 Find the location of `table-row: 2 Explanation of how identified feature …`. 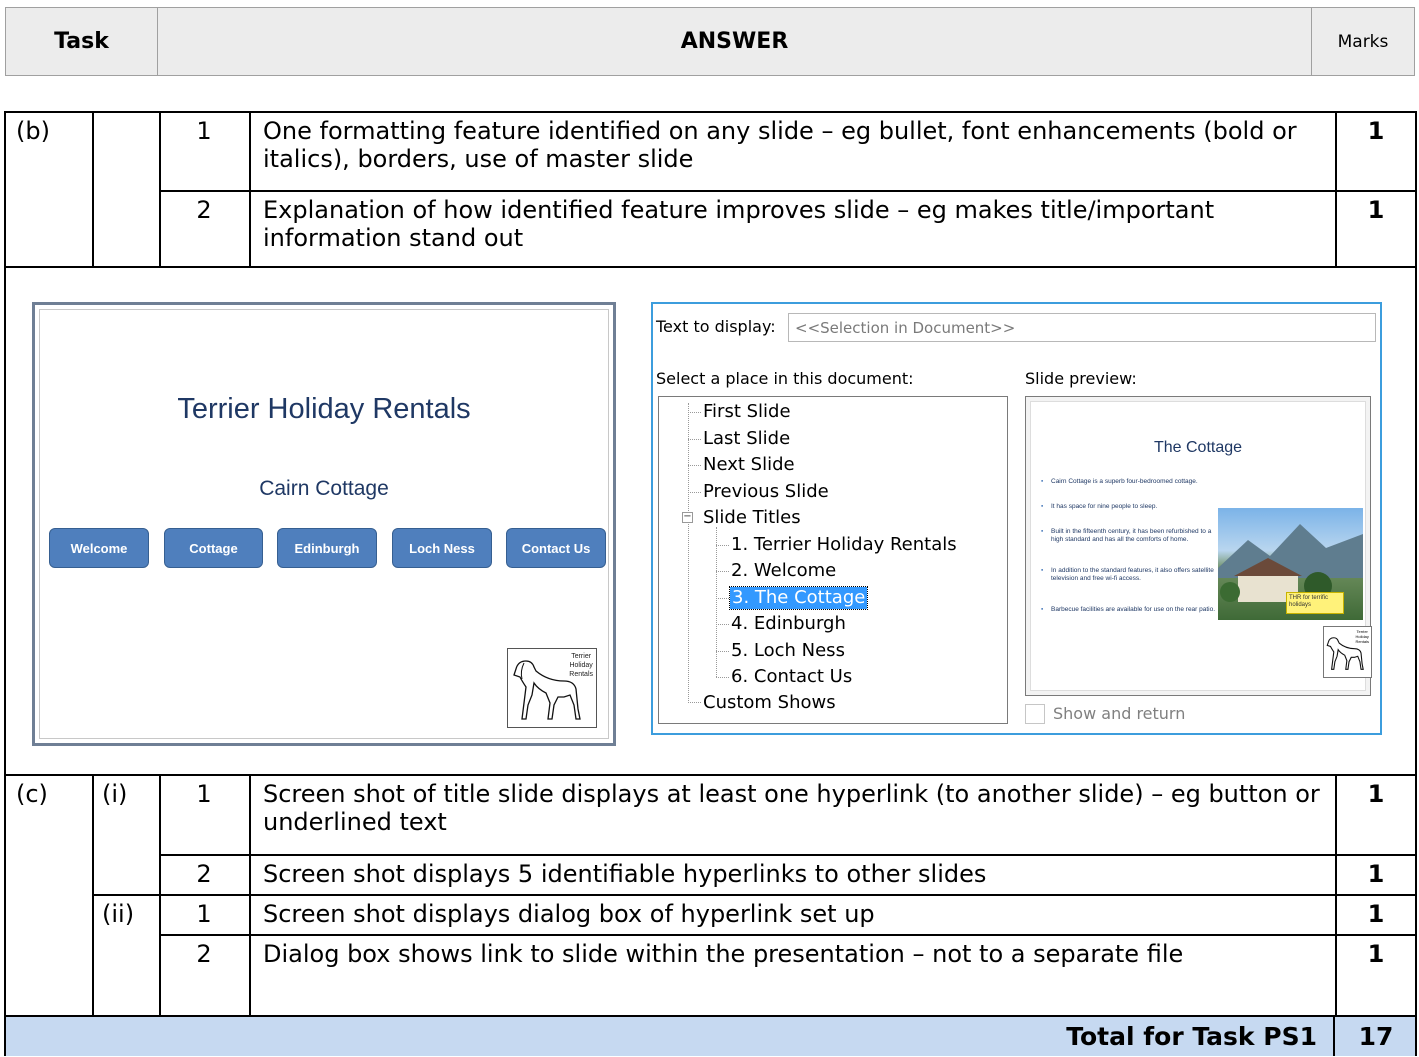

table-row: 2 Explanation of how identified feature … is located at coordinates (710, 230).